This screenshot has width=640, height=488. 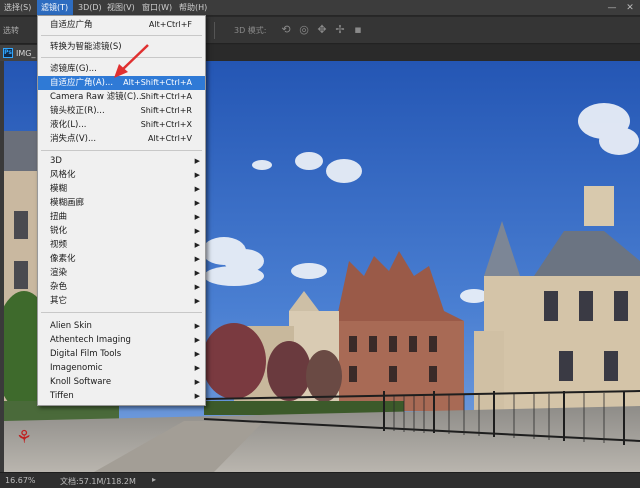 What do you see at coordinates (121, 161) in the screenshot?
I see `menu-item-3d: 3D ▶` at bounding box center [121, 161].